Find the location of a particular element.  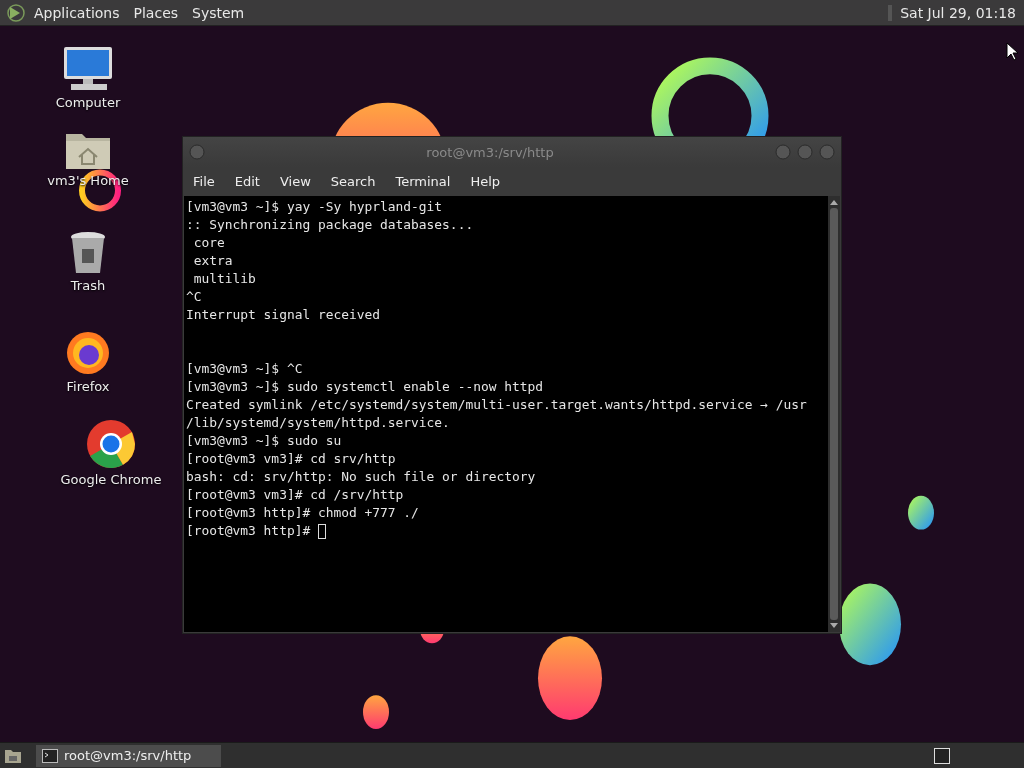

terminal-icon is located at coordinates (50, 755).